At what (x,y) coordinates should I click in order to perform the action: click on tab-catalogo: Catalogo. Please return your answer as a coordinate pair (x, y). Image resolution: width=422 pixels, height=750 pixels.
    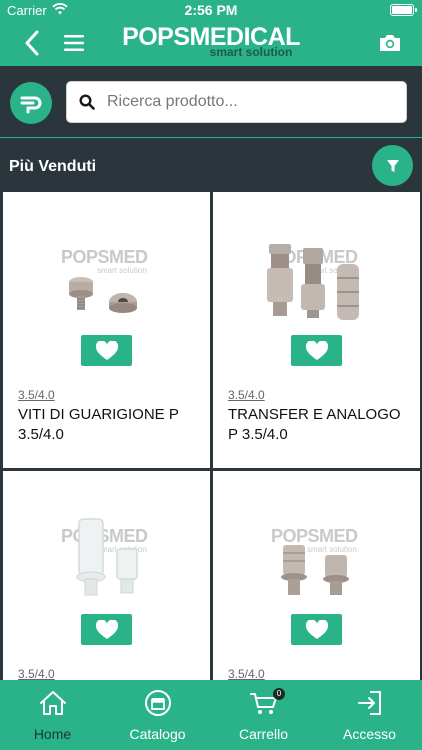
    Looking at the image, I should click on (157, 715).